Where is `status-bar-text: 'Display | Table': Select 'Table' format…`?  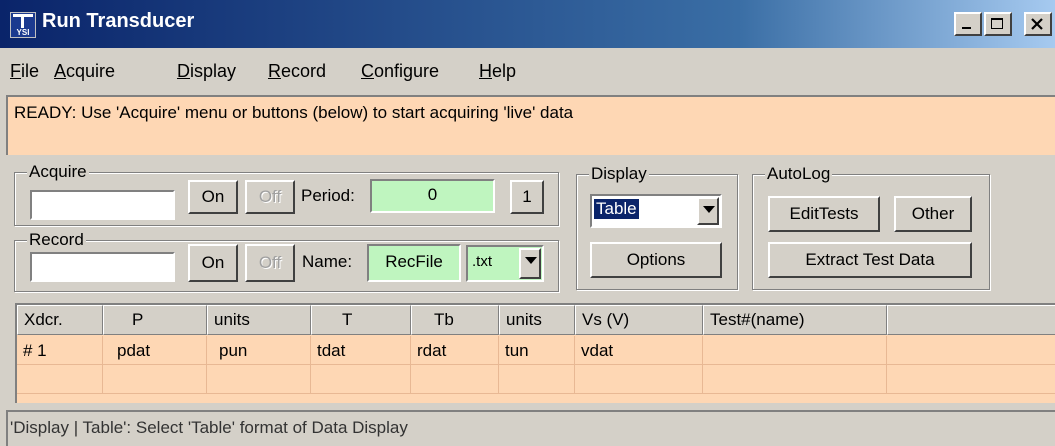
status-bar-text: 'Display | Table': Select 'Table' format… is located at coordinates (209, 427).